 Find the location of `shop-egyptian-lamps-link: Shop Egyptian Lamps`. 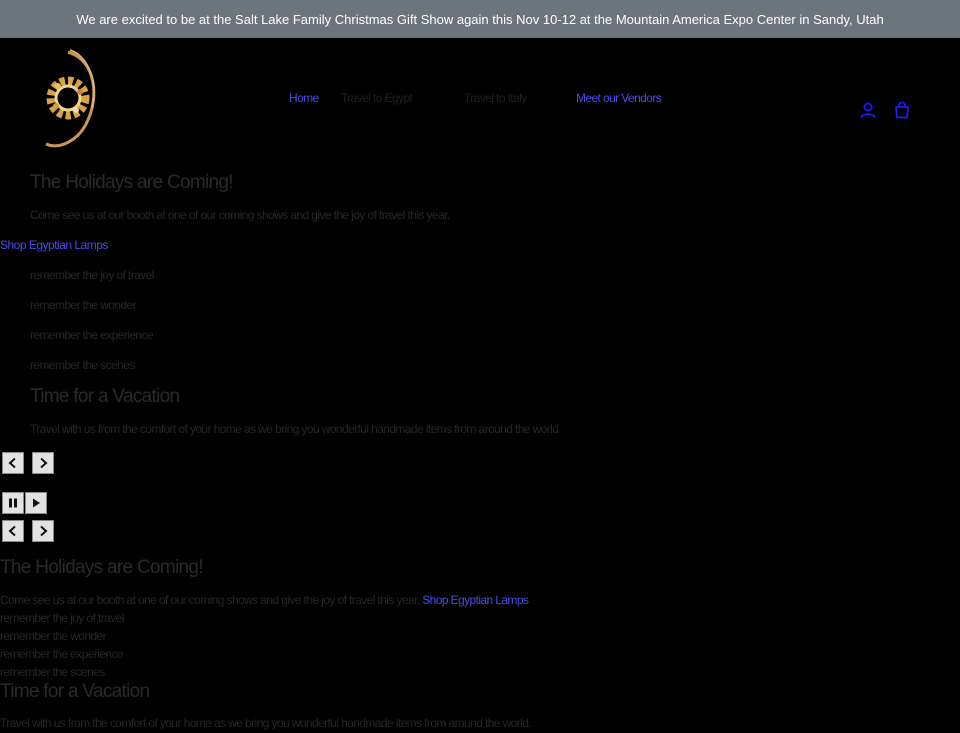

shop-egyptian-lamps-link: Shop Egyptian Lamps is located at coordinates (54, 245).